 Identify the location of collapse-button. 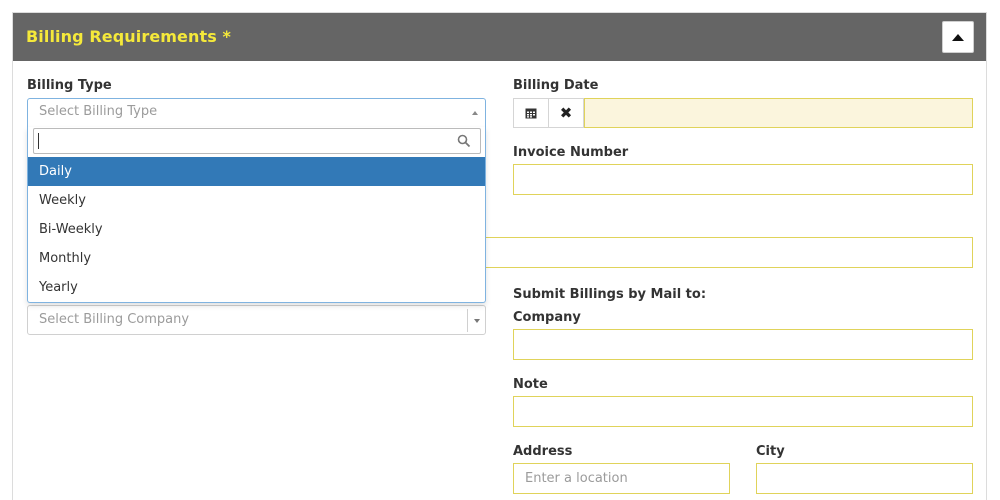
(958, 37).